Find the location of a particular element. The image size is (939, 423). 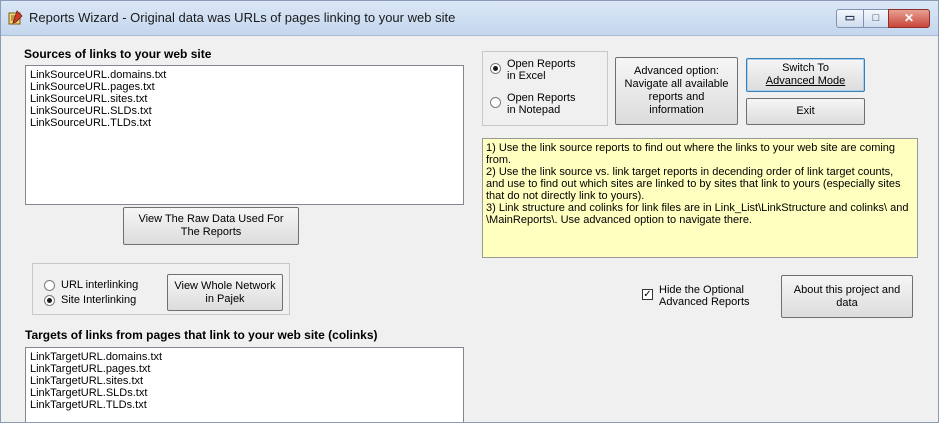

close-button: ✕ is located at coordinates (909, 18).